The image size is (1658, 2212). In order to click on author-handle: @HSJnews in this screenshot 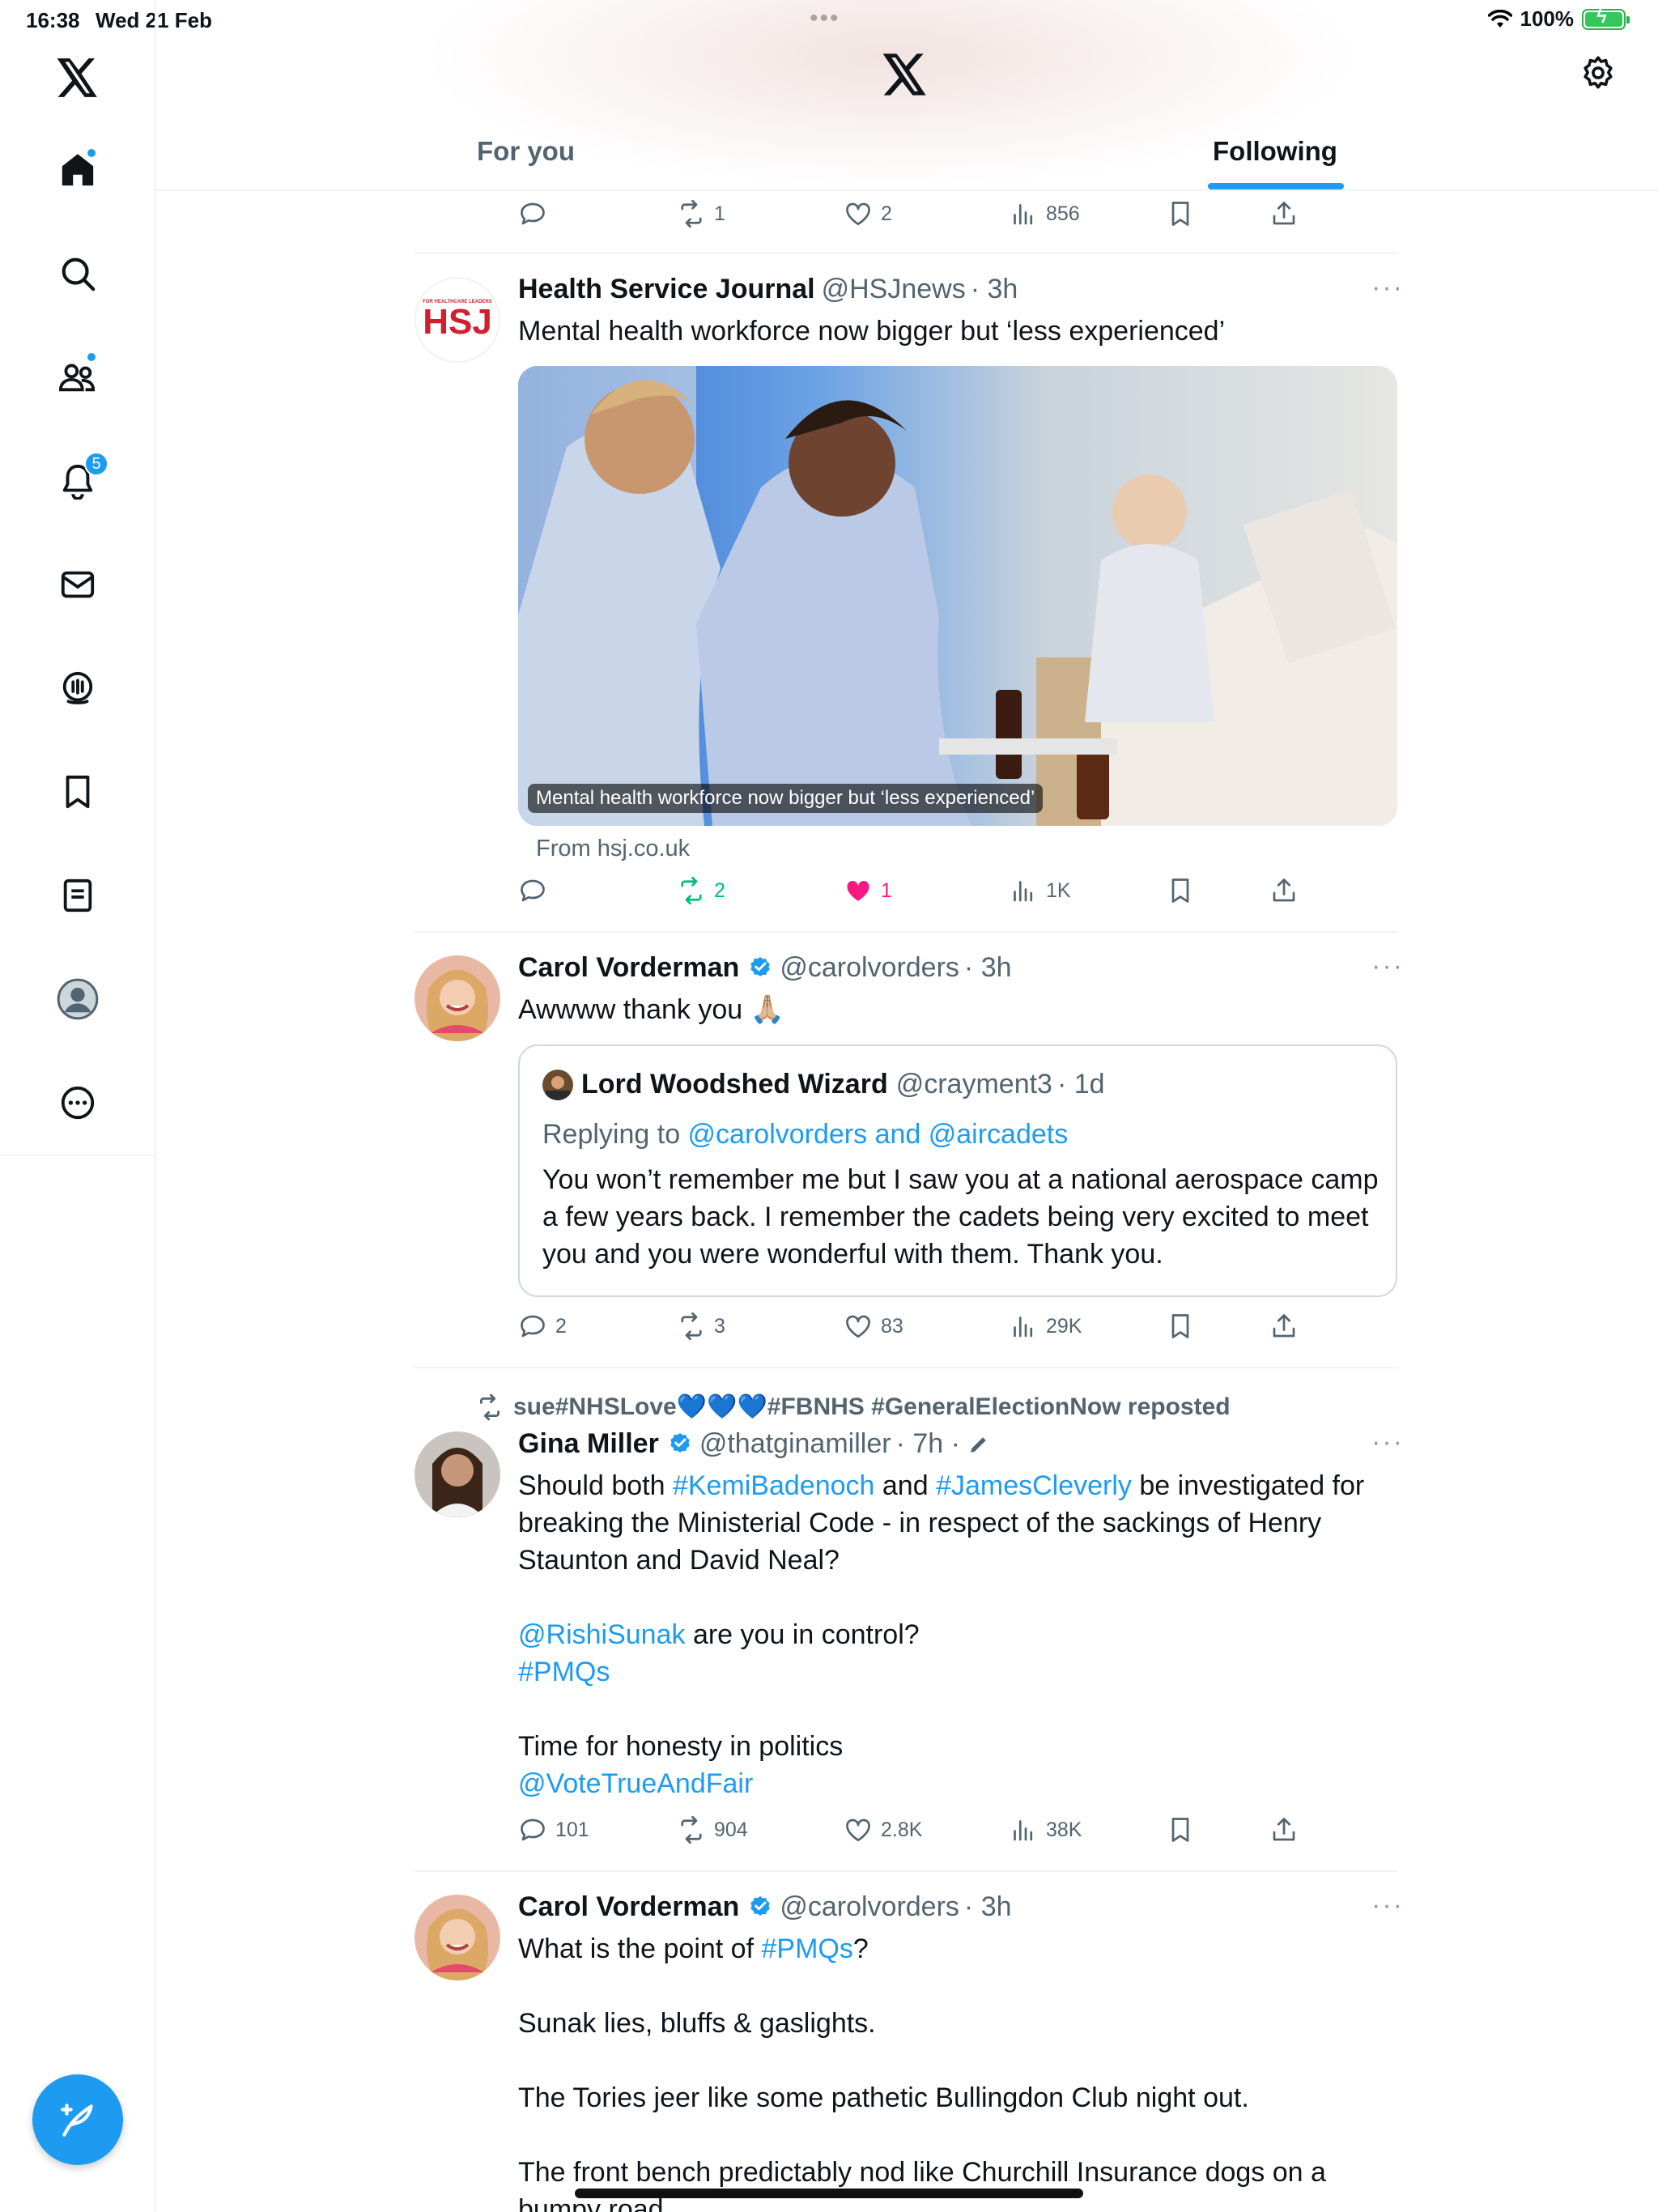, I will do `click(894, 289)`.